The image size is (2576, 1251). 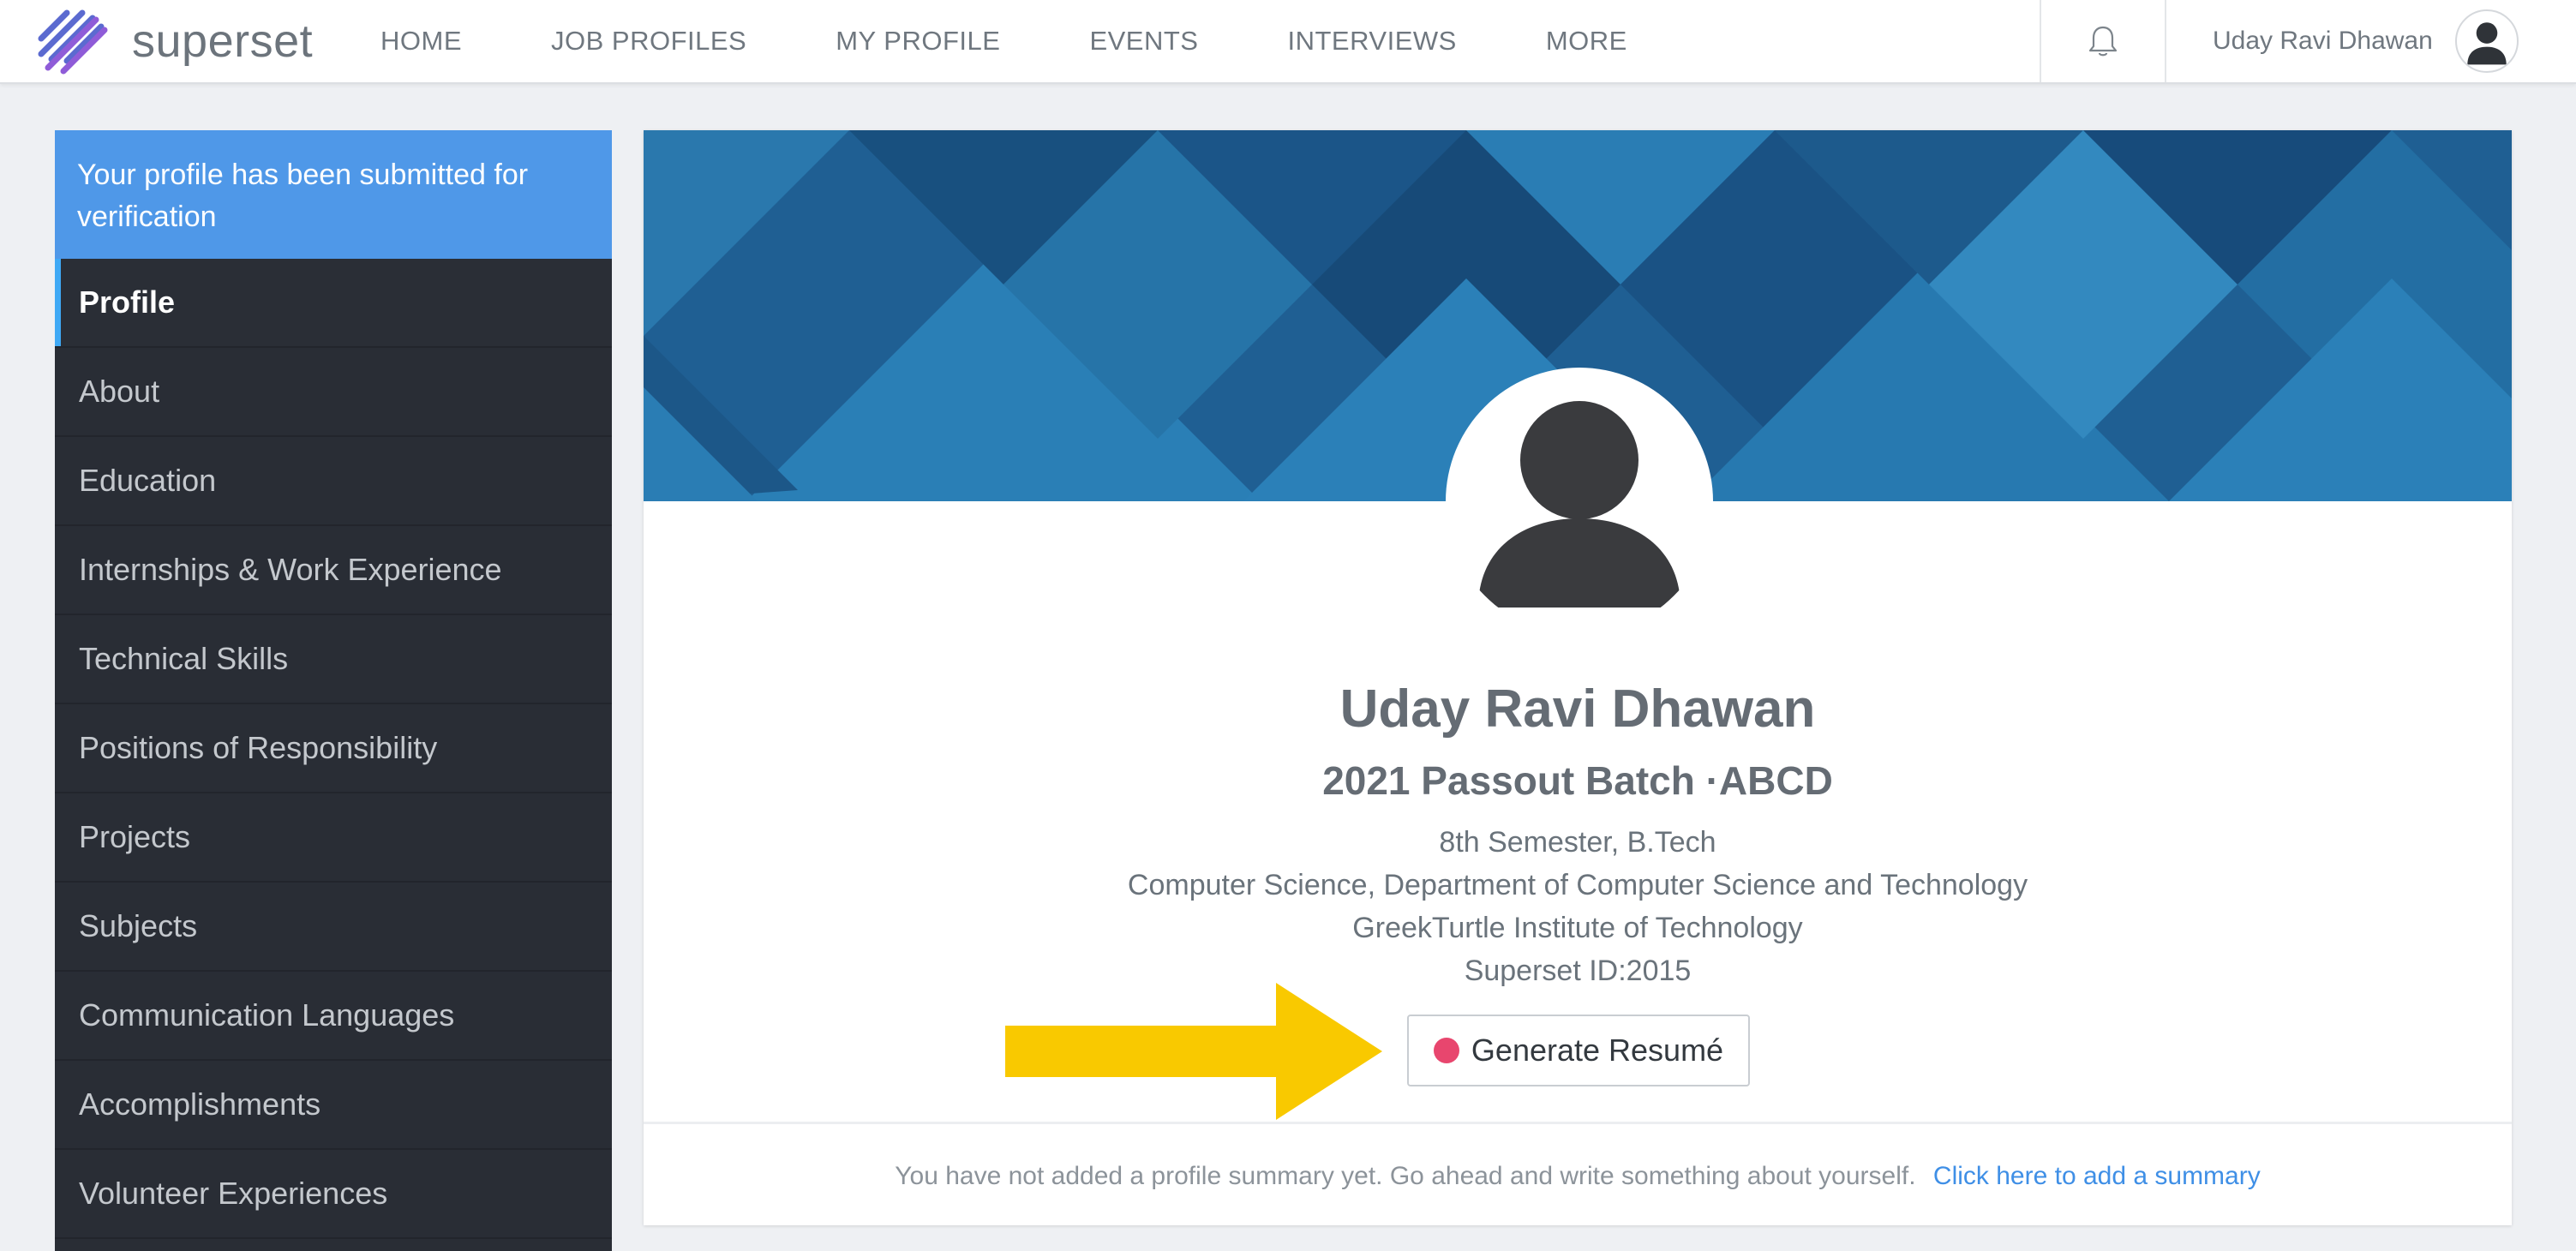 I want to click on bell-icon, so click(x=2103, y=41).